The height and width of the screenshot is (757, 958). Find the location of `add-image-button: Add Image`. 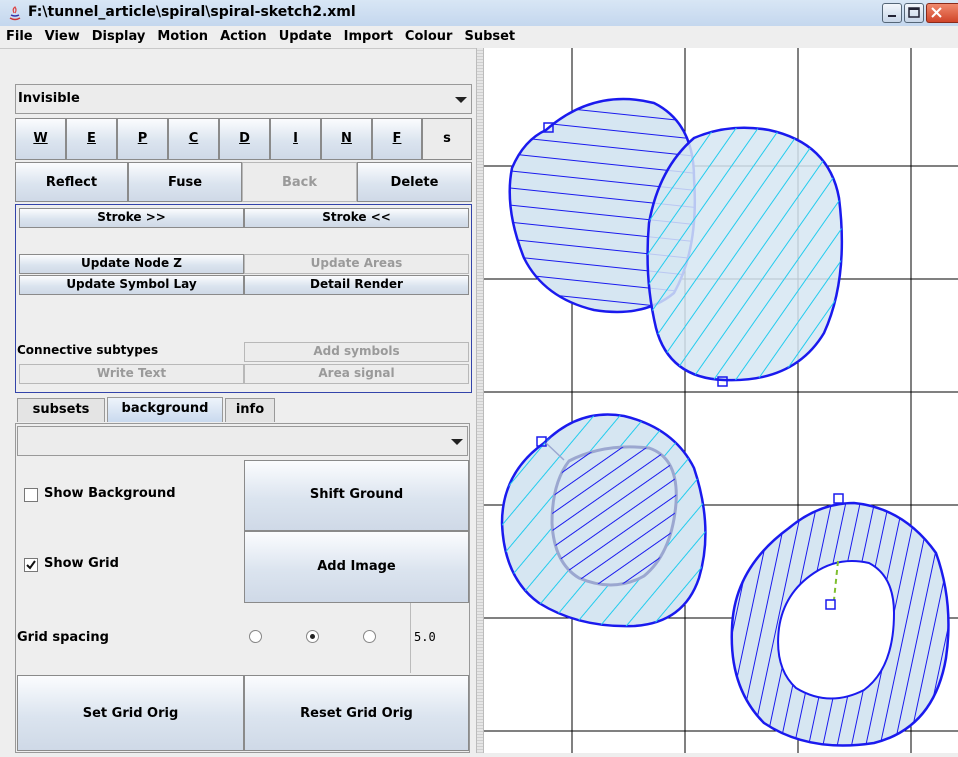

add-image-button: Add Image is located at coordinates (356, 567).